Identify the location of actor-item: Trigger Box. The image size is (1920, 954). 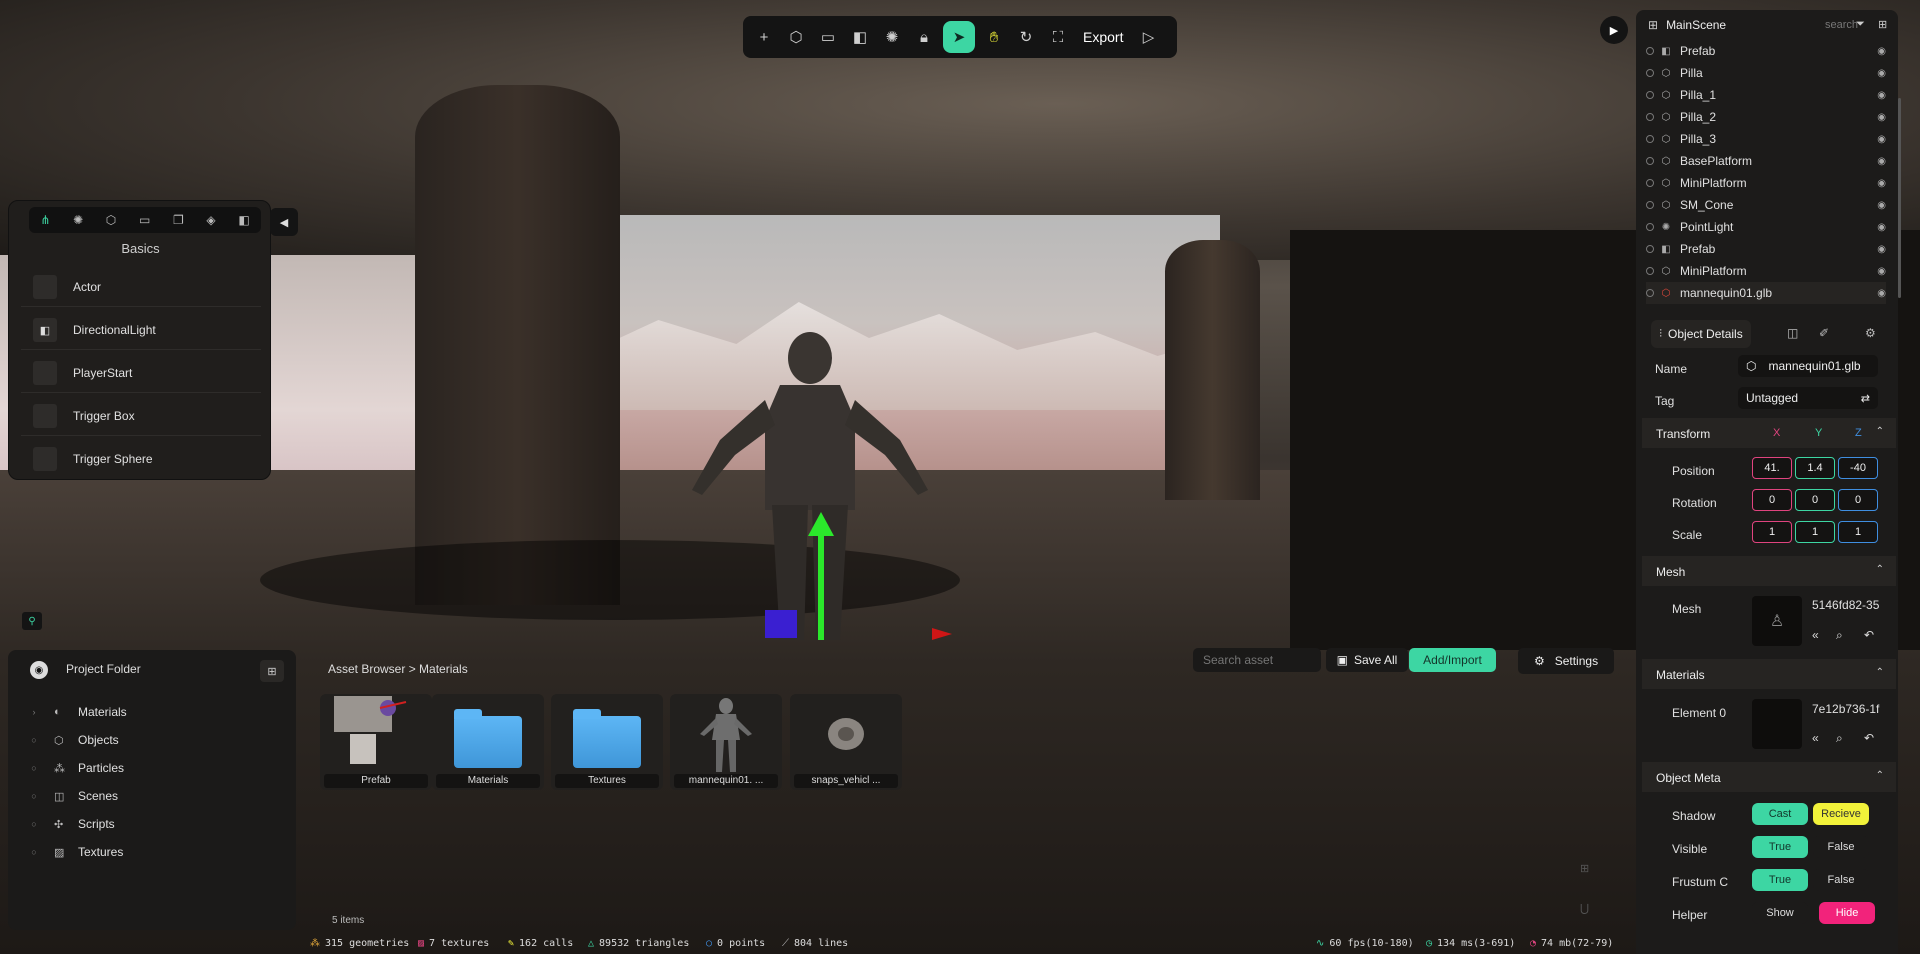
(141, 416).